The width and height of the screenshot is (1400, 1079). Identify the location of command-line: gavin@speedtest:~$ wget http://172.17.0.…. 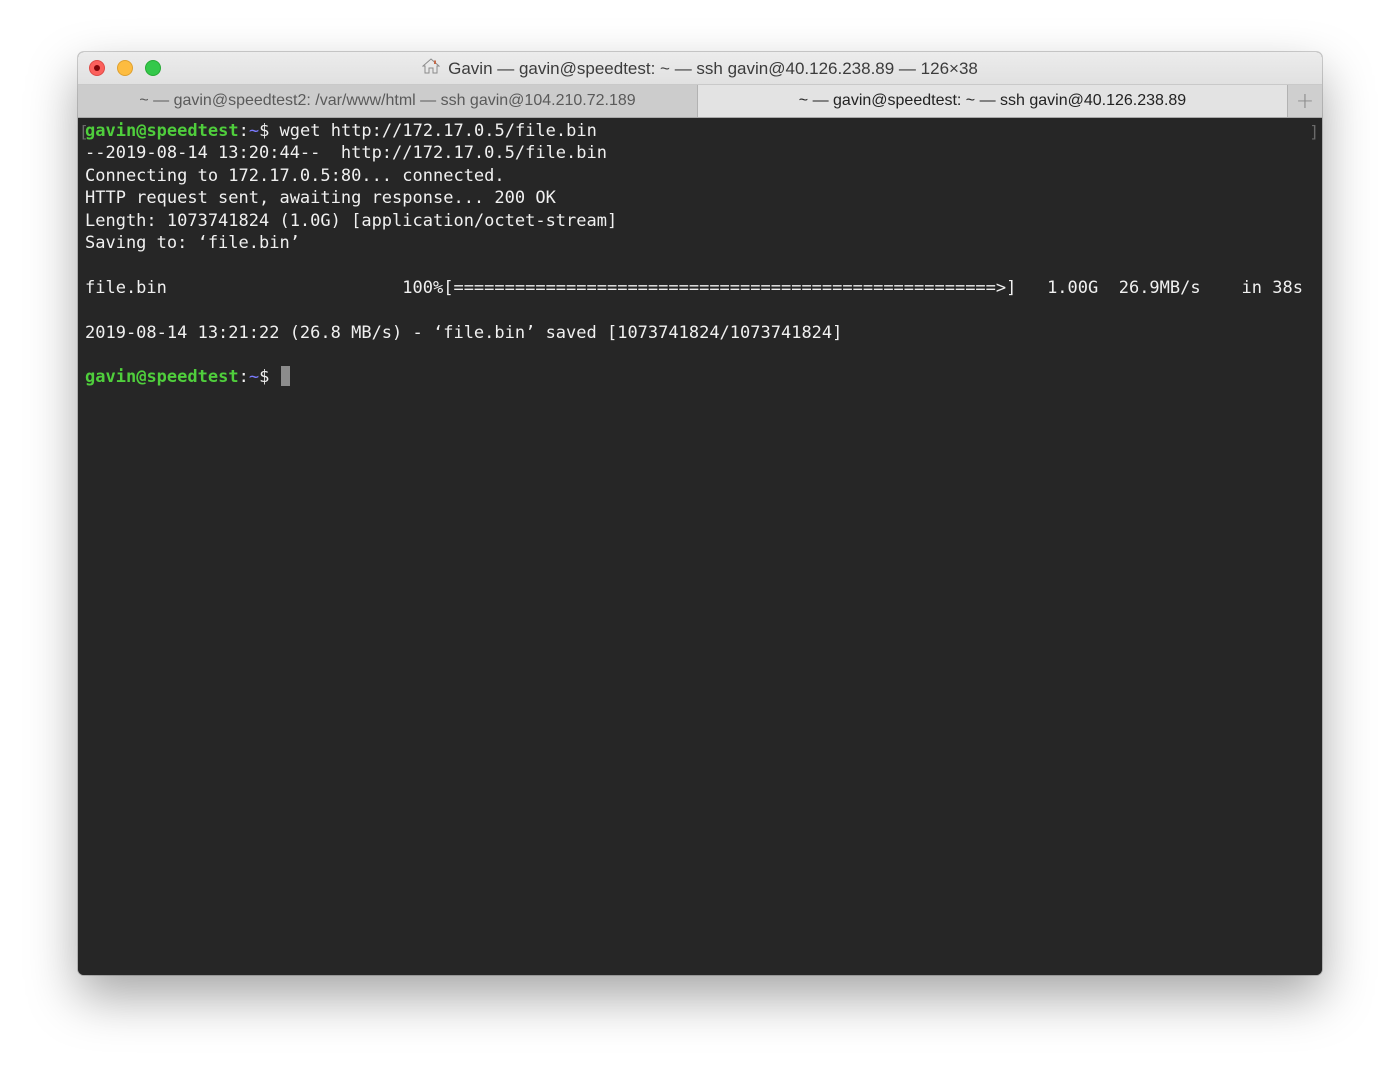
(703, 131).